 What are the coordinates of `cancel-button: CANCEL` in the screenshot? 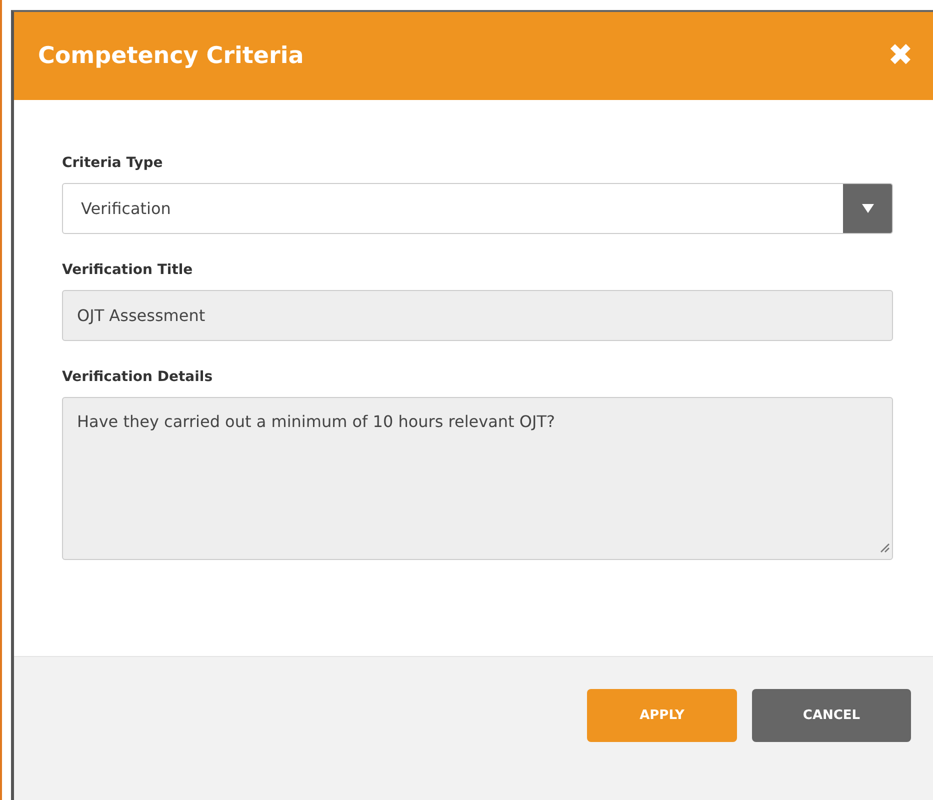 It's located at (831, 715).